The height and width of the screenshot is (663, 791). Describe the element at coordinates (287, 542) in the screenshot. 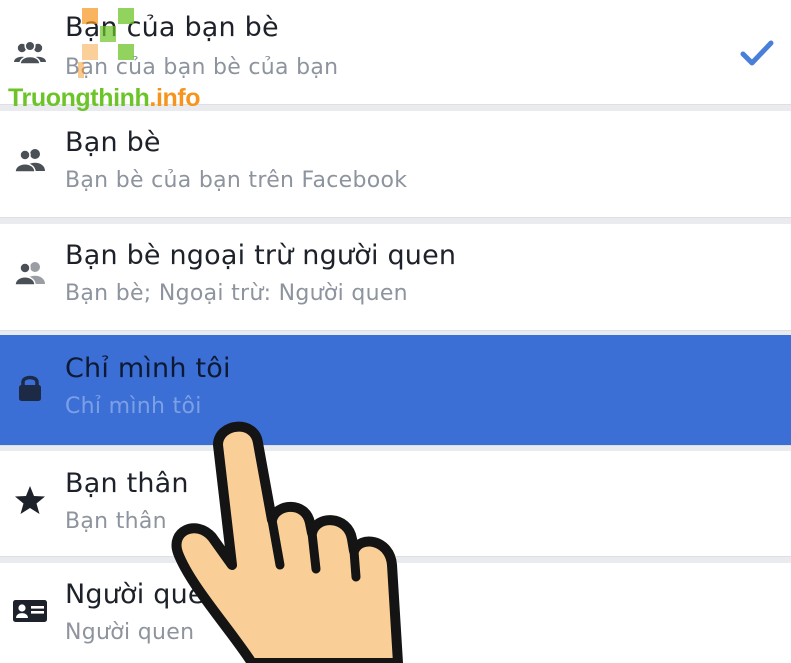

I see `pointing-hand-icon` at that location.